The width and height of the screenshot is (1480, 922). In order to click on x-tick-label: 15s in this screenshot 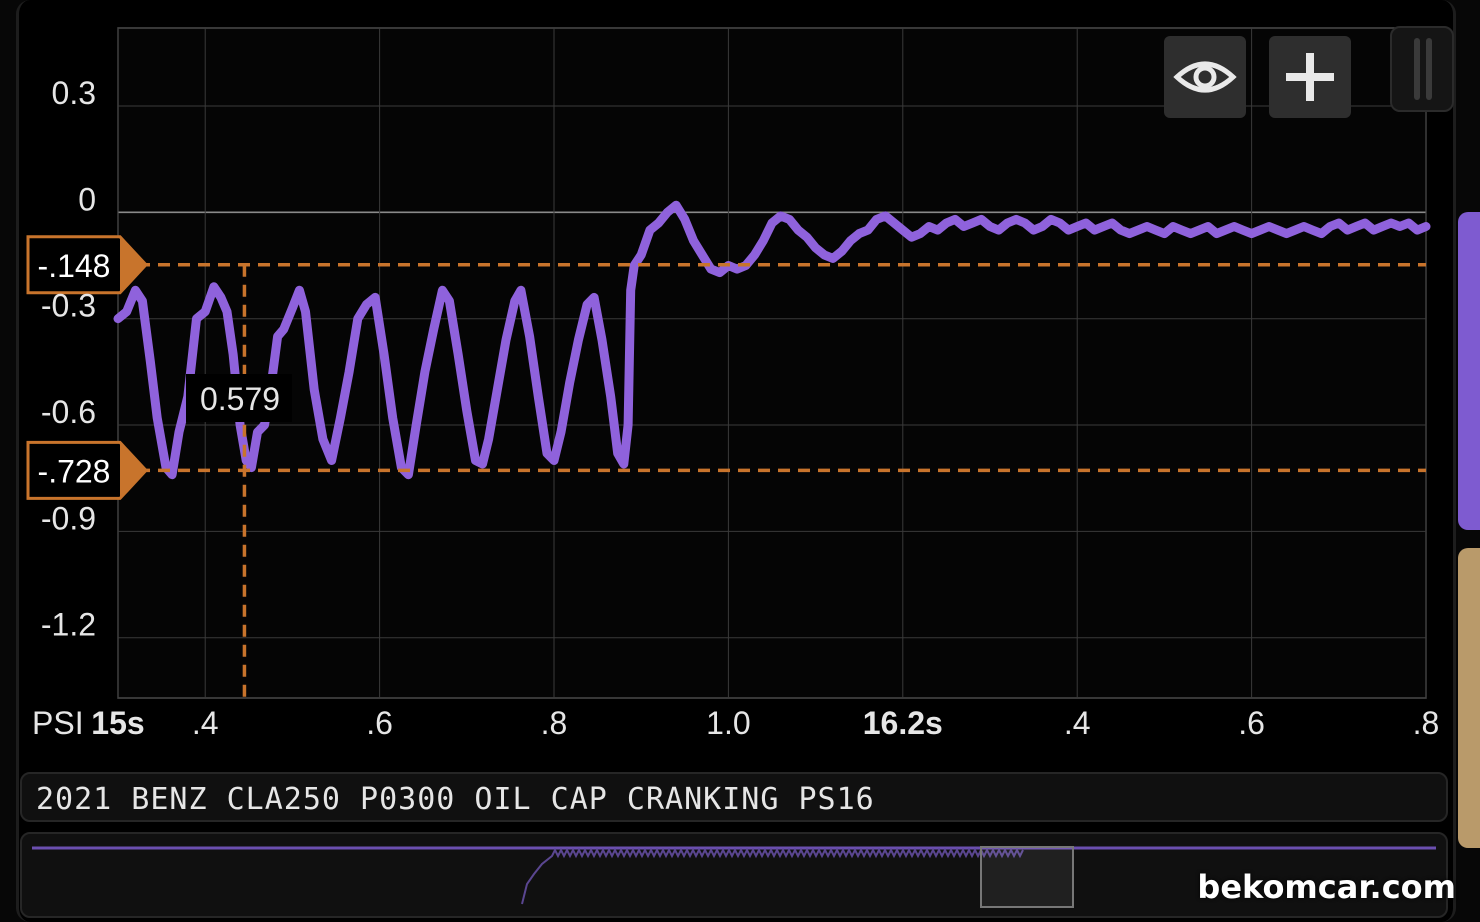, I will do `click(117, 723)`.